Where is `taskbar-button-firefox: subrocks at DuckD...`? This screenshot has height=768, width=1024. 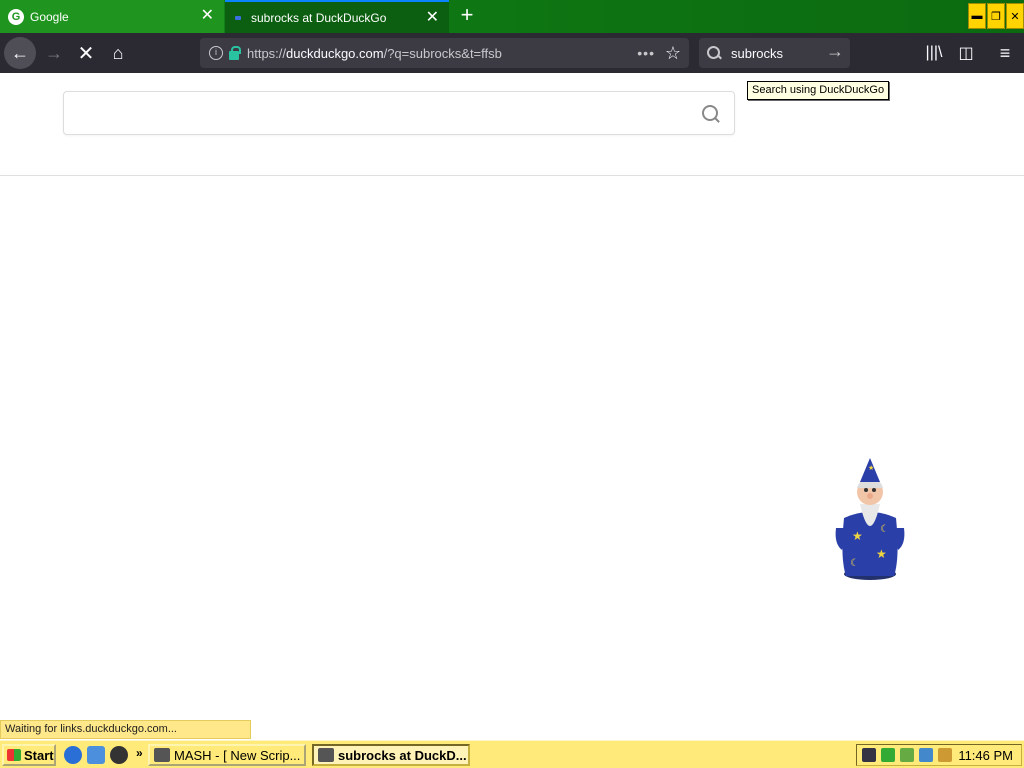
taskbar-button-firefox: subrocks at DuckD... is located at coordinates (391, 755).